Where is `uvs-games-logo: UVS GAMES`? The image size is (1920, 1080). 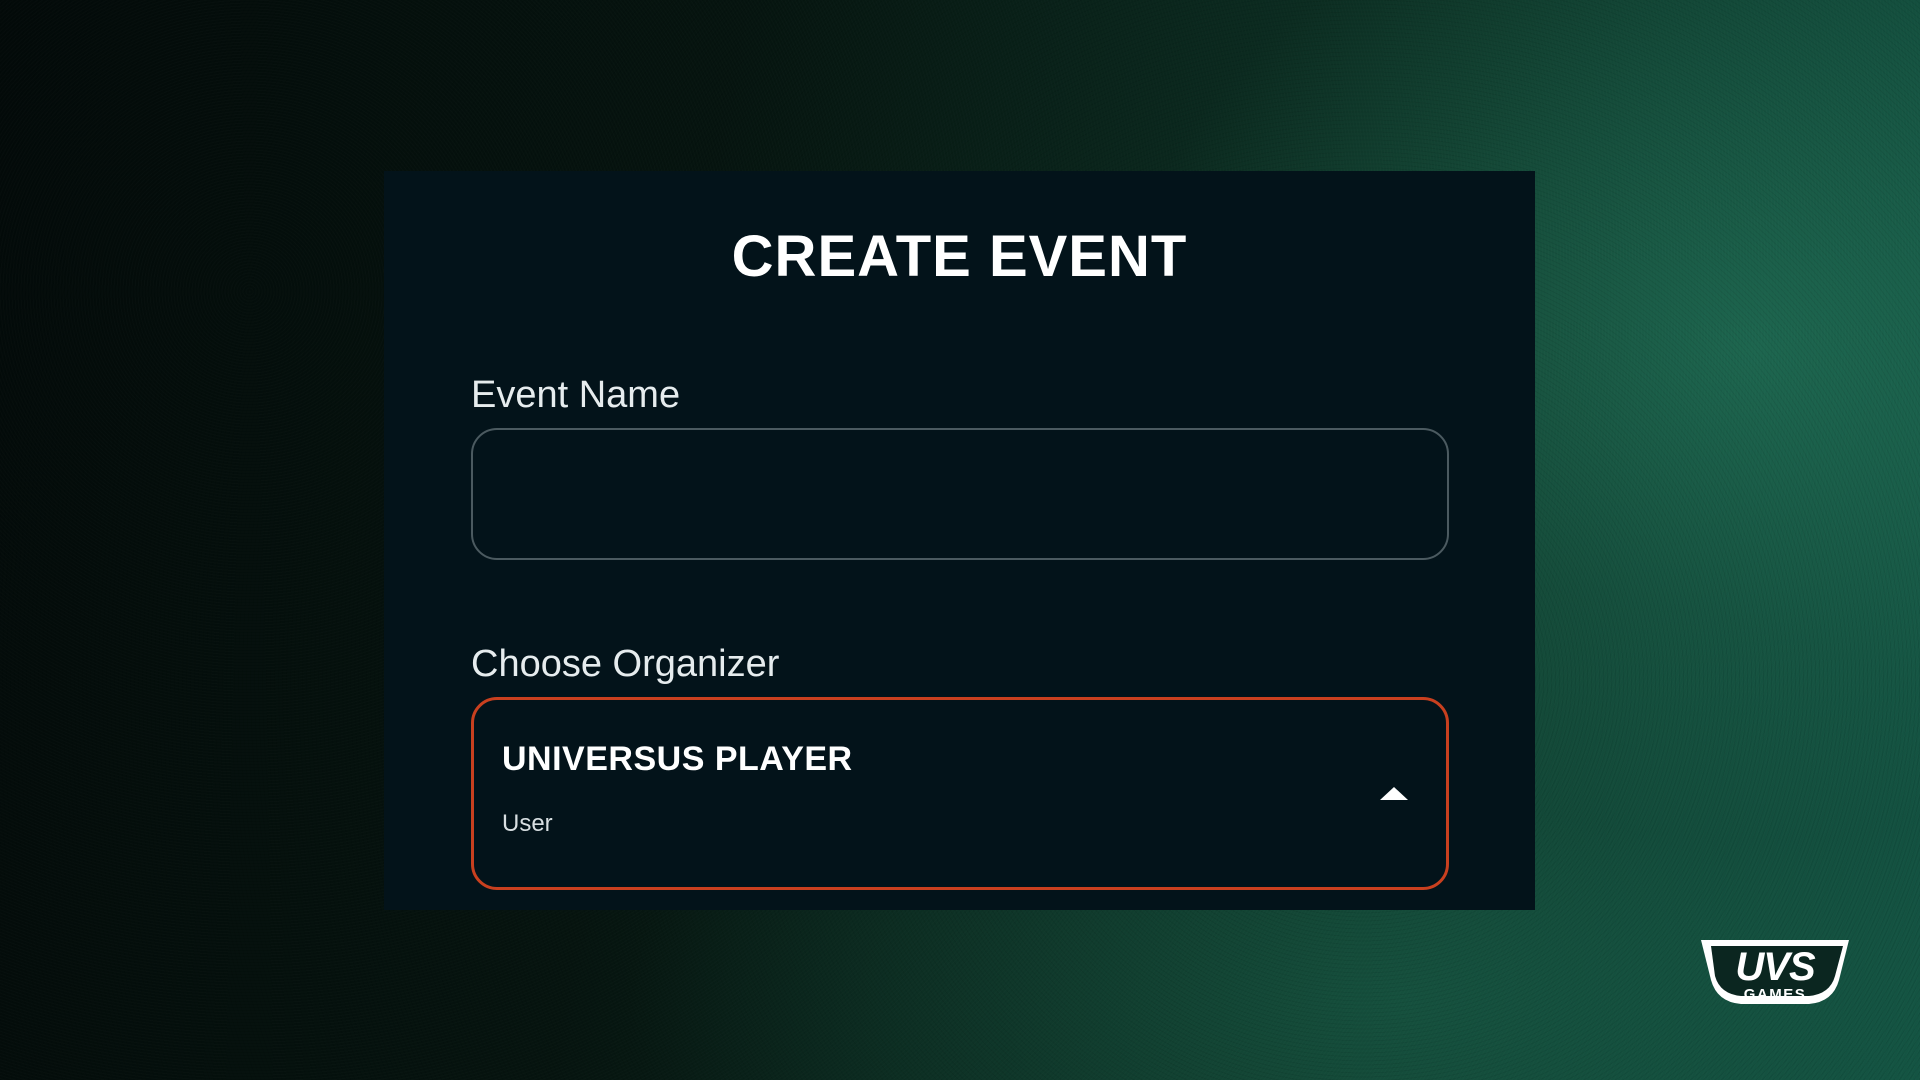
uvs-games-logo: UVS GAMES is located at coordinates (1775, 972).